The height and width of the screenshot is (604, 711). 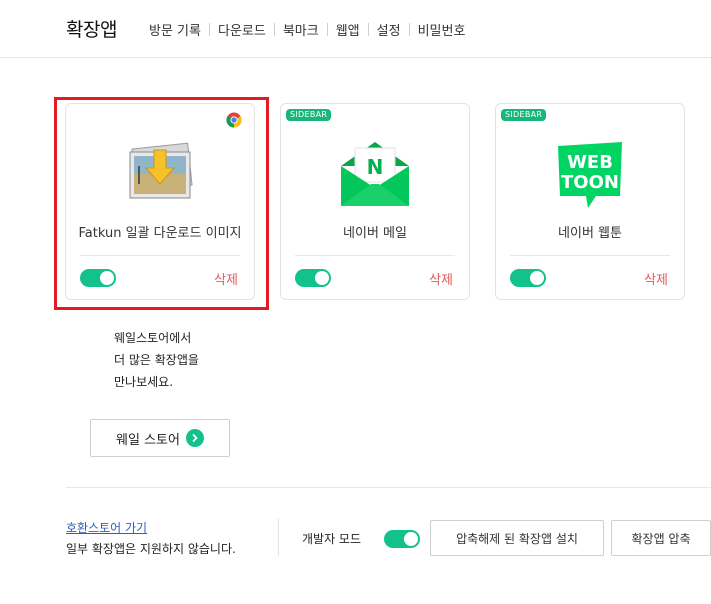 What do you see at coordinates (106, 527) in the screenshot?
I see `compat-store-link: 호환스토어 가기` at bounding box center [106, 527].